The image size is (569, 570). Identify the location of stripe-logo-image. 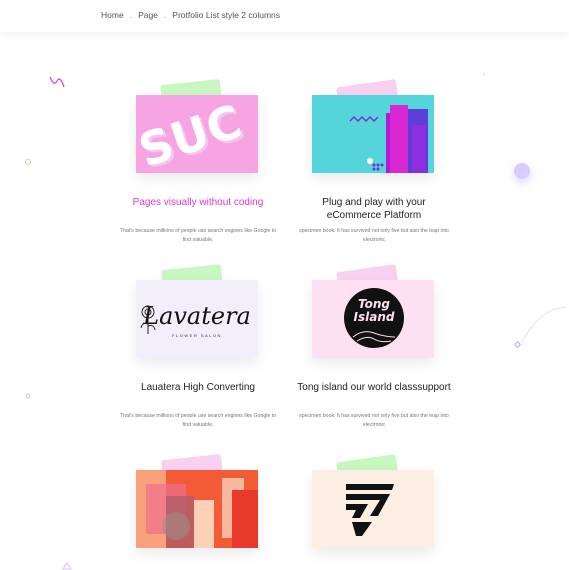
(373, 509).